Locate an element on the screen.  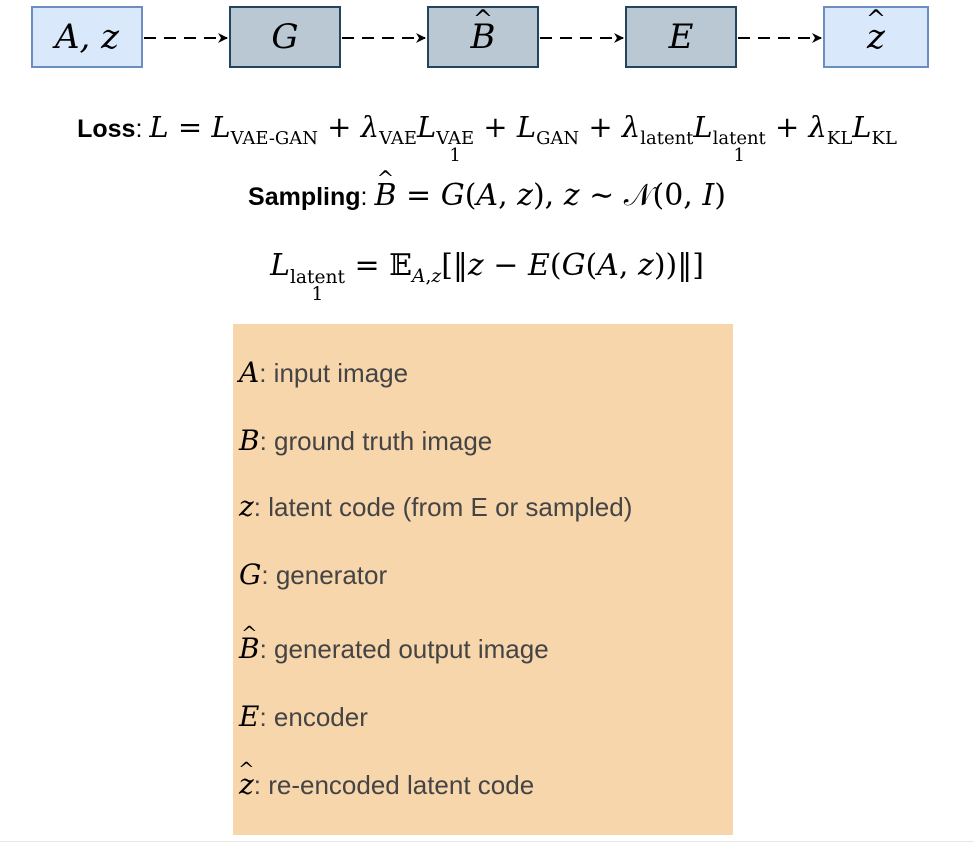
legend-desc: : re-encoded latent code is located at coordinates (394, 785).